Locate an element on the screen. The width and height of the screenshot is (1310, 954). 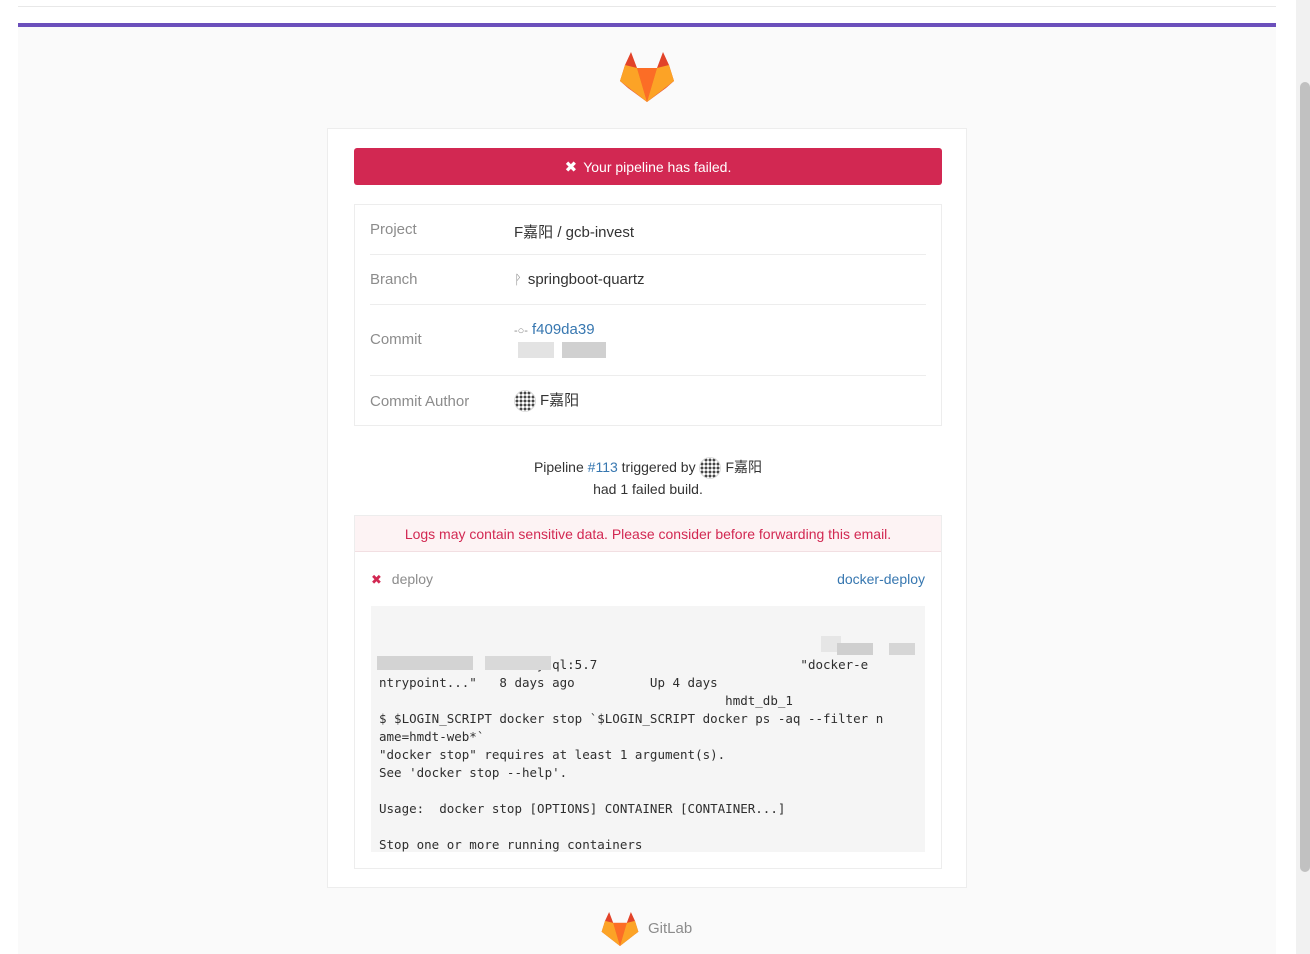
pipeline-failed-banner: ✖ Your pipeline has failed. is located at coordinates (648, 166).